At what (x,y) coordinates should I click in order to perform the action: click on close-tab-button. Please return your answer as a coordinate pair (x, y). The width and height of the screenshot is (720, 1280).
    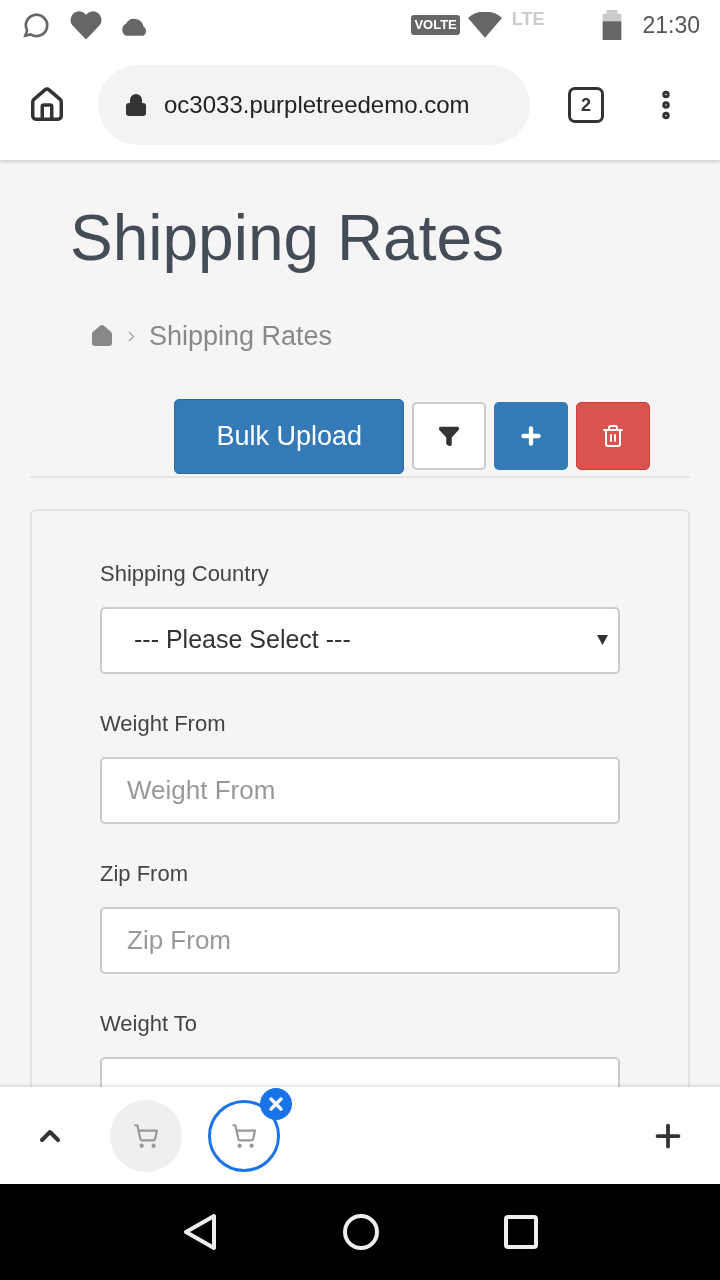
    Looking at the image, I should click on (276, 1103).